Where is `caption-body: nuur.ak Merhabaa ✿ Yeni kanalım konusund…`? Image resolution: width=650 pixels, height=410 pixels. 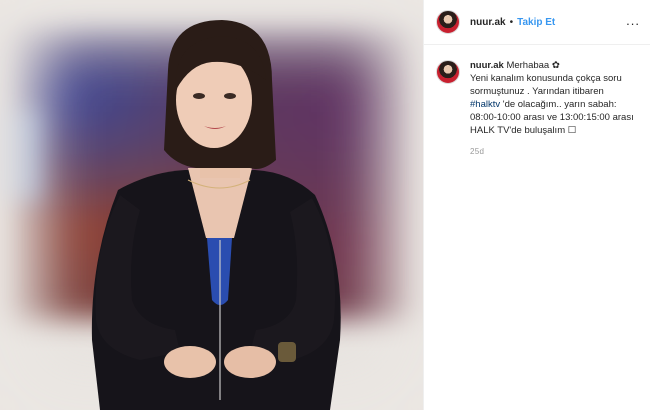
caption-body: nuur.ak Merhabaa ✿ Yeni kanalım konusund… is located at coordinates (554, 108).